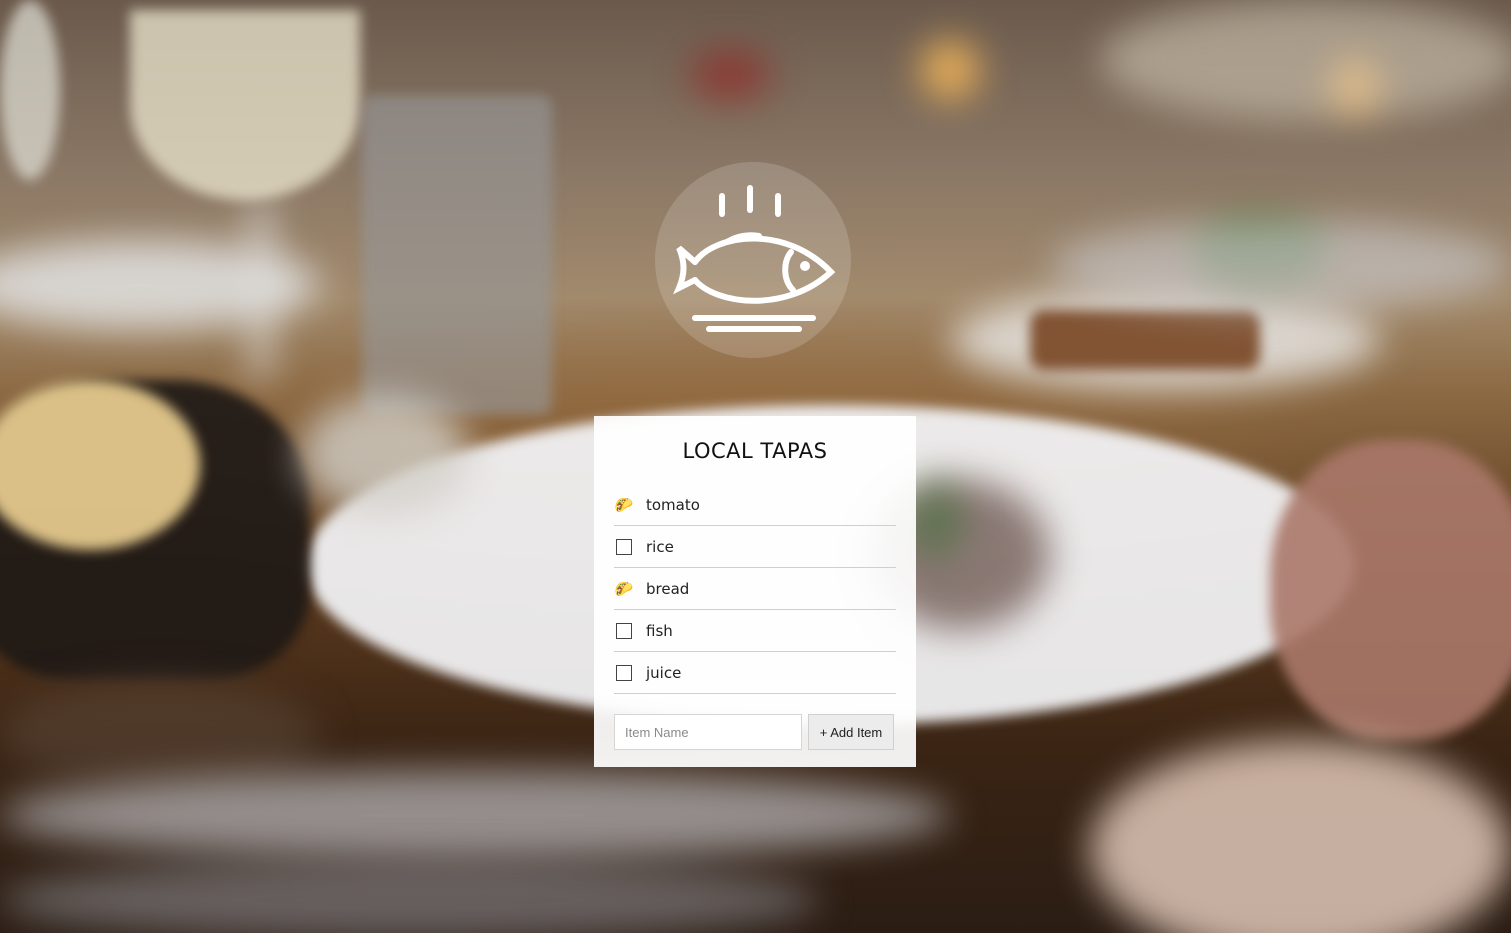  I want to click on item-list: 🌮 tomato rice 🌮 bread fish juice, so click(755, 589).